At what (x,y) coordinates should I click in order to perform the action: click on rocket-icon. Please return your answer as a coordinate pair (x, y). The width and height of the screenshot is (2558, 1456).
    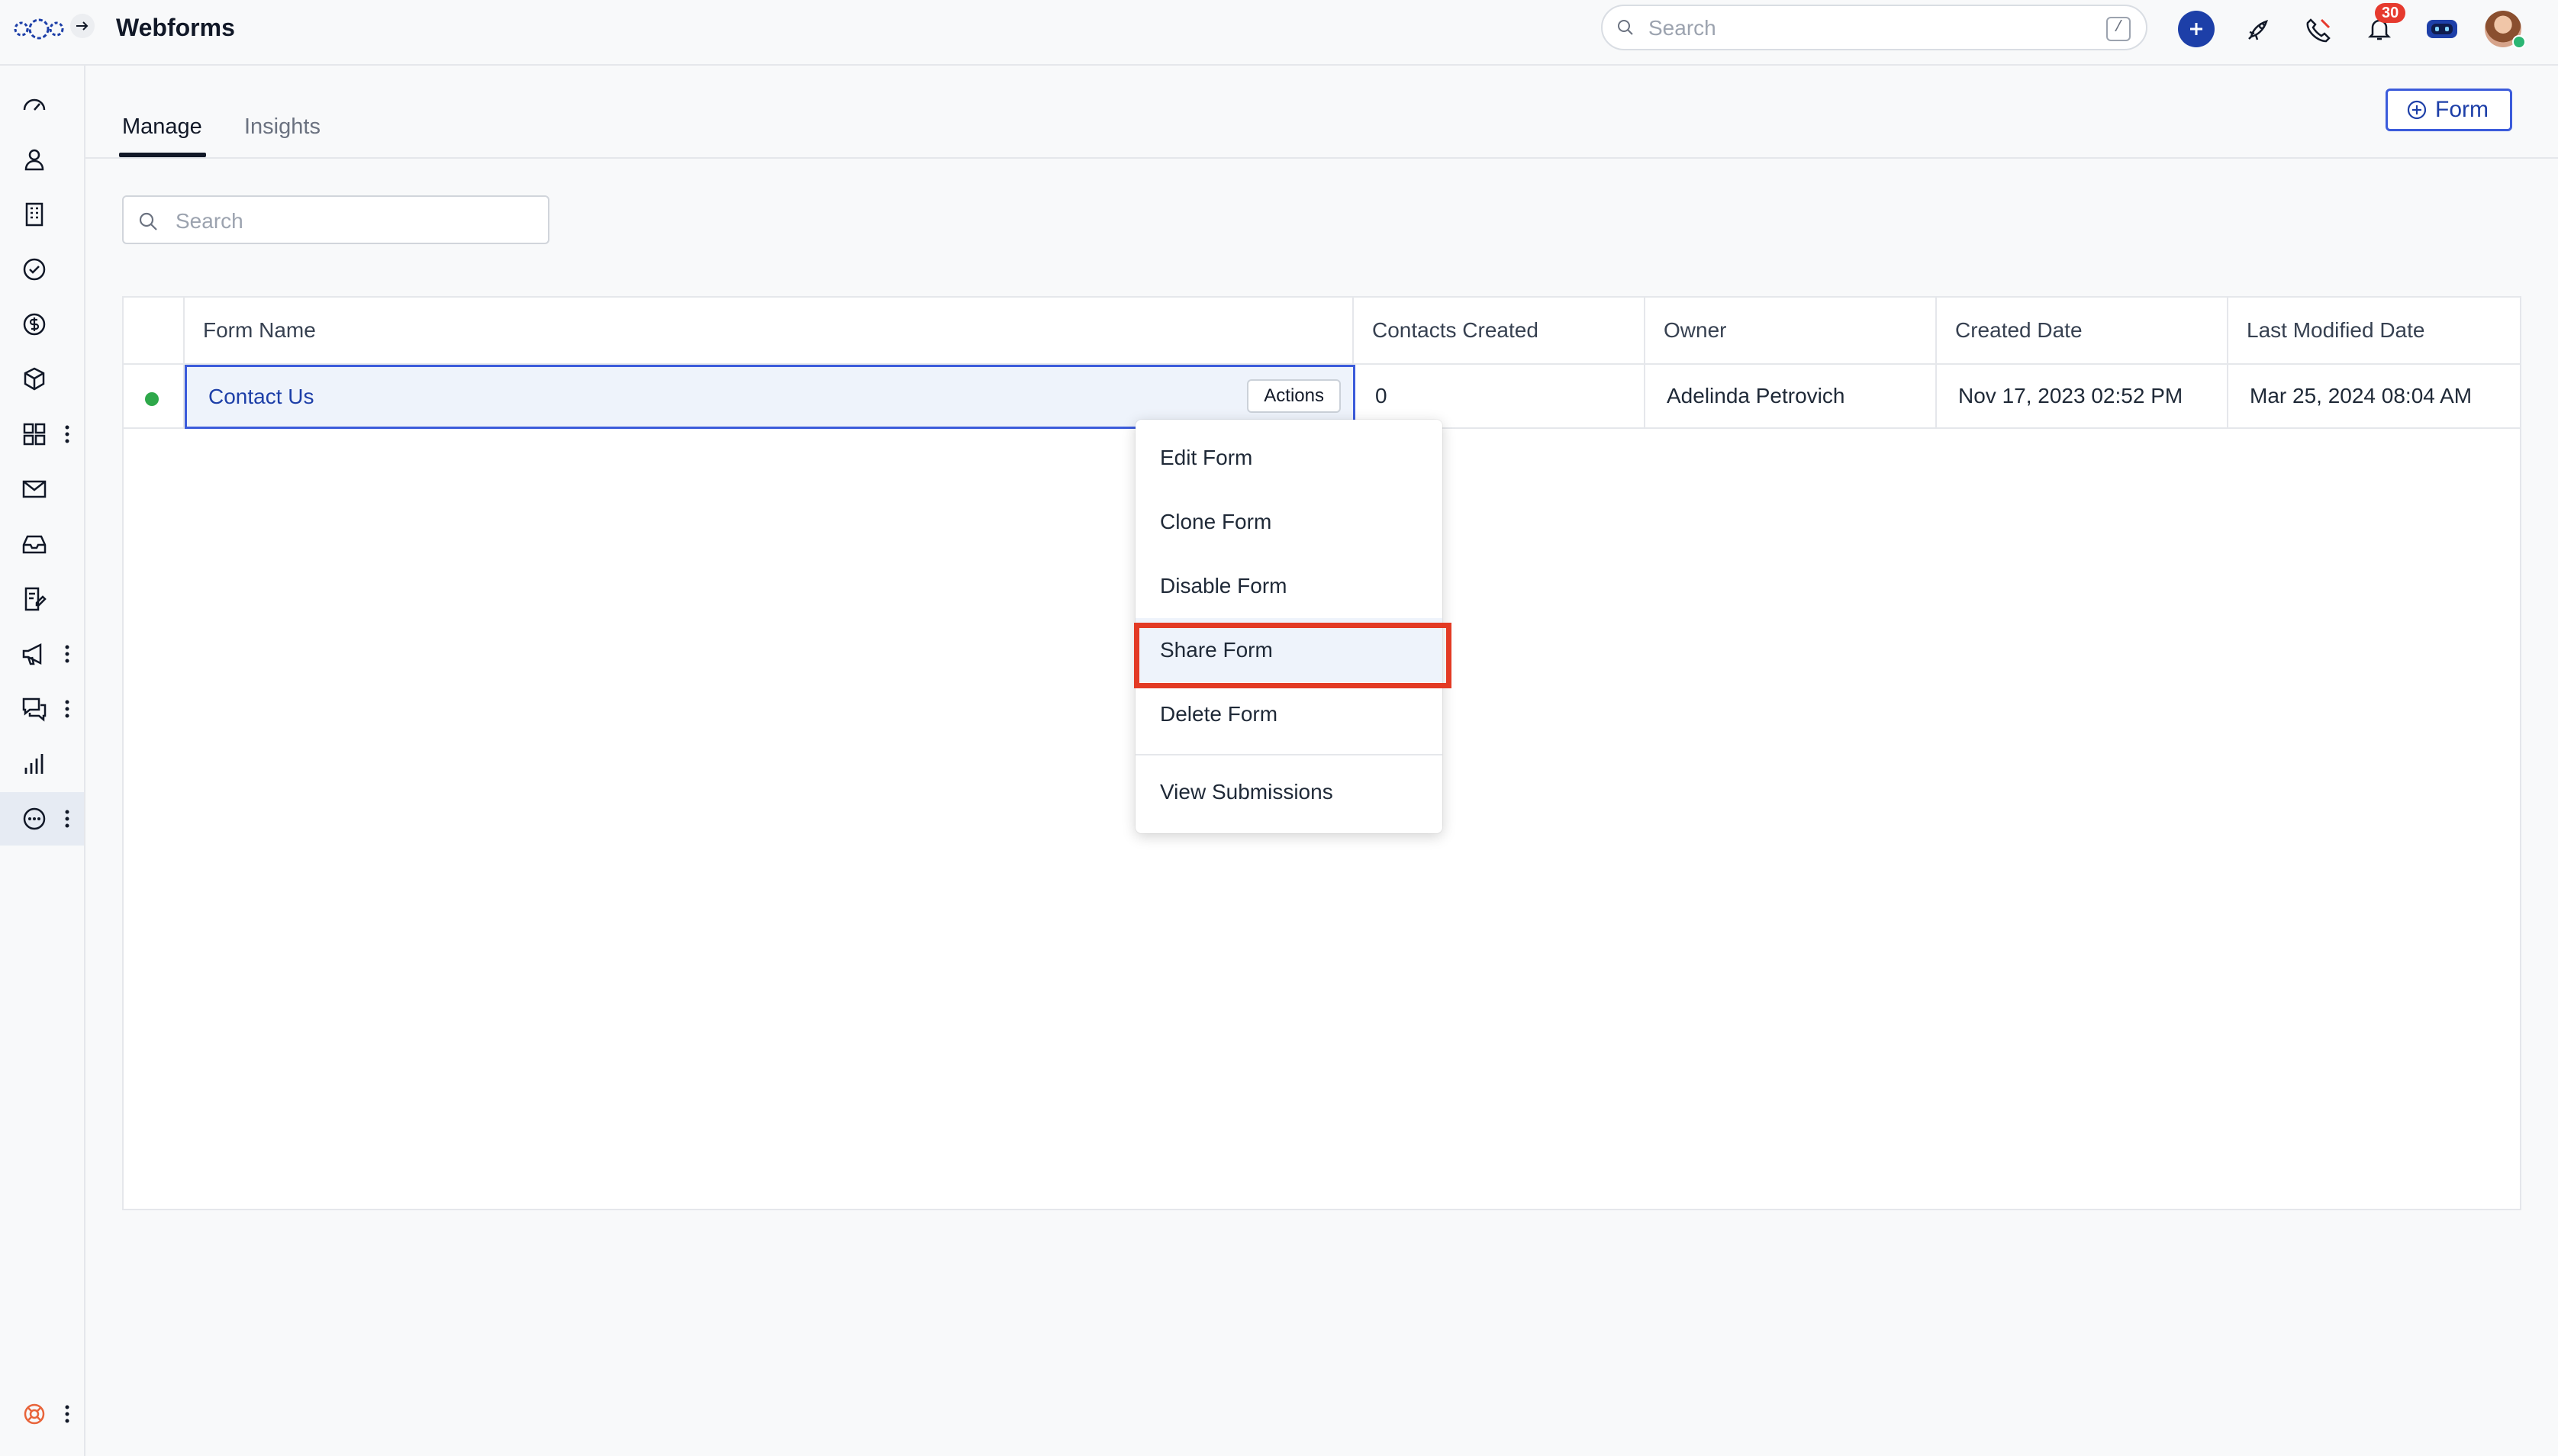
    Looking at the image, I should click on (2258, 30).